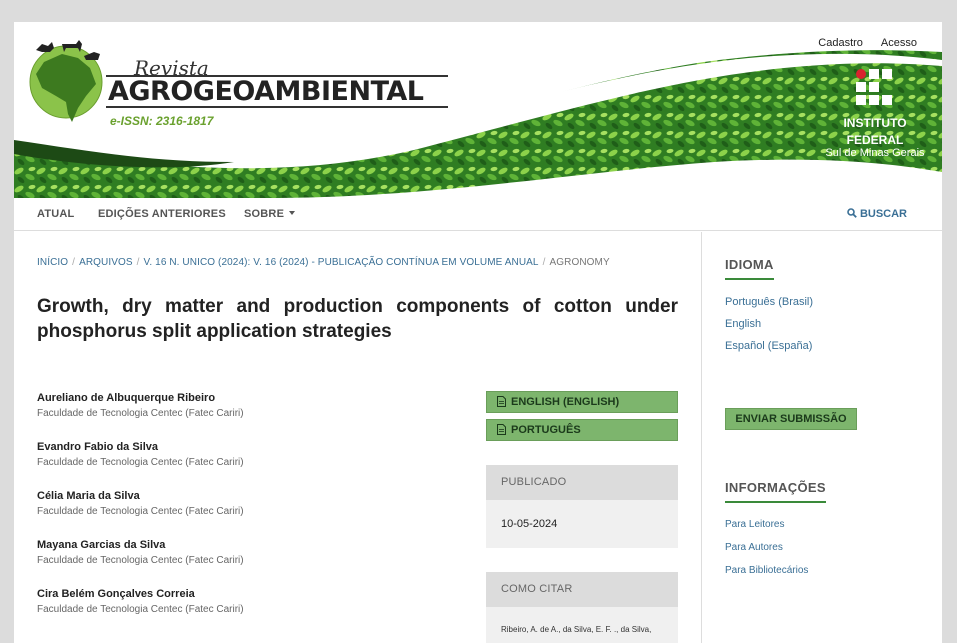 The image size is (957, 643). Describe the element at coordinates (875, 140) in the screenshot. I see `institute-name-2: FEDERAL` at that location.